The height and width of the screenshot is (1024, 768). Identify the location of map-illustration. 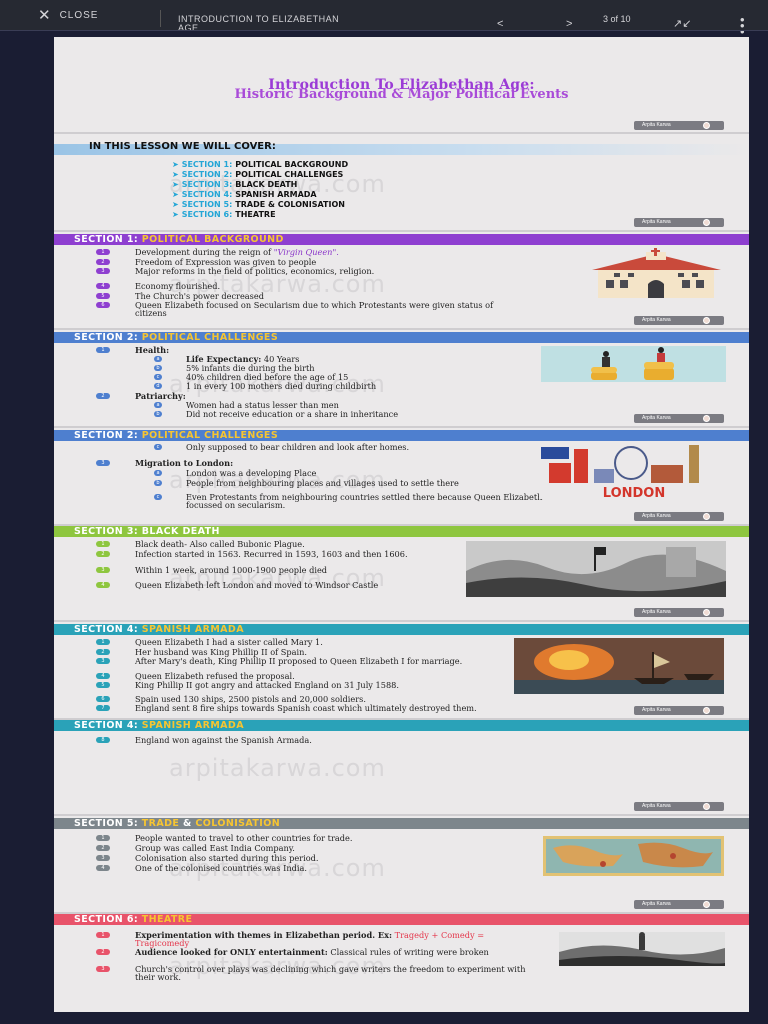
(633, 856).